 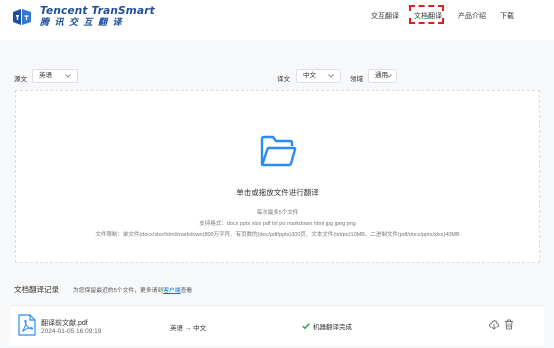 I want to click on record-status-text: 机器翻译完成, so click(x=332, y=327).